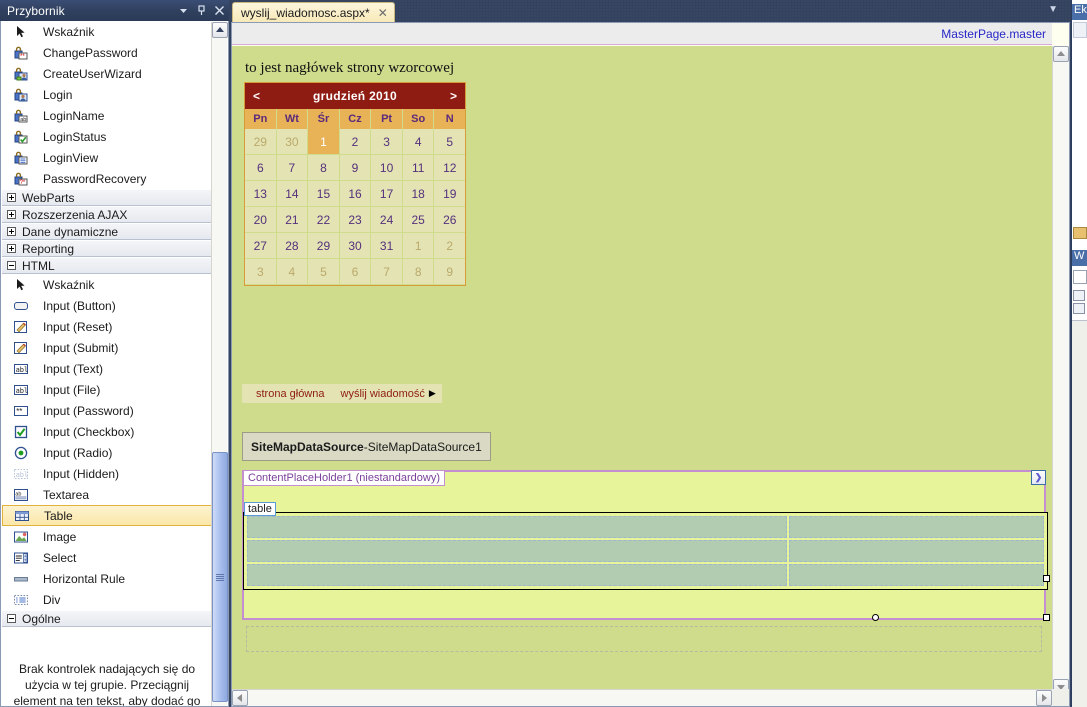  I want to click on properties-combo-field, so click(1080, 277).